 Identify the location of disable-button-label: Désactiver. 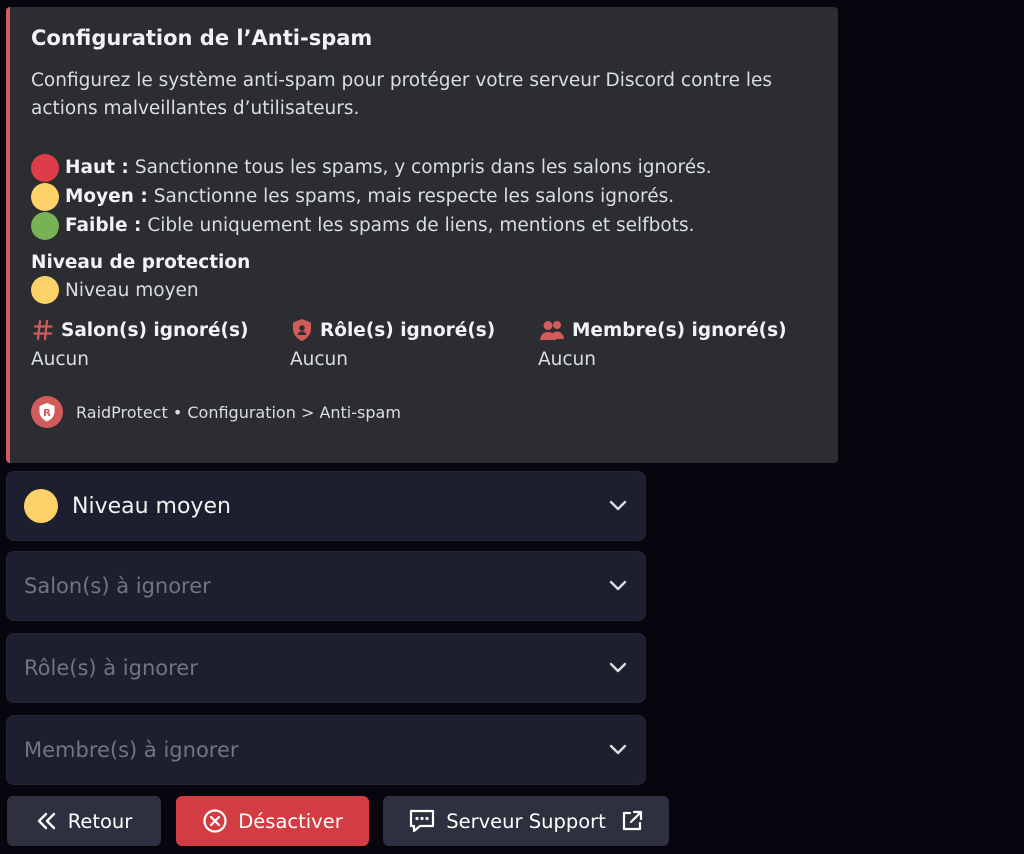
(290, 821).